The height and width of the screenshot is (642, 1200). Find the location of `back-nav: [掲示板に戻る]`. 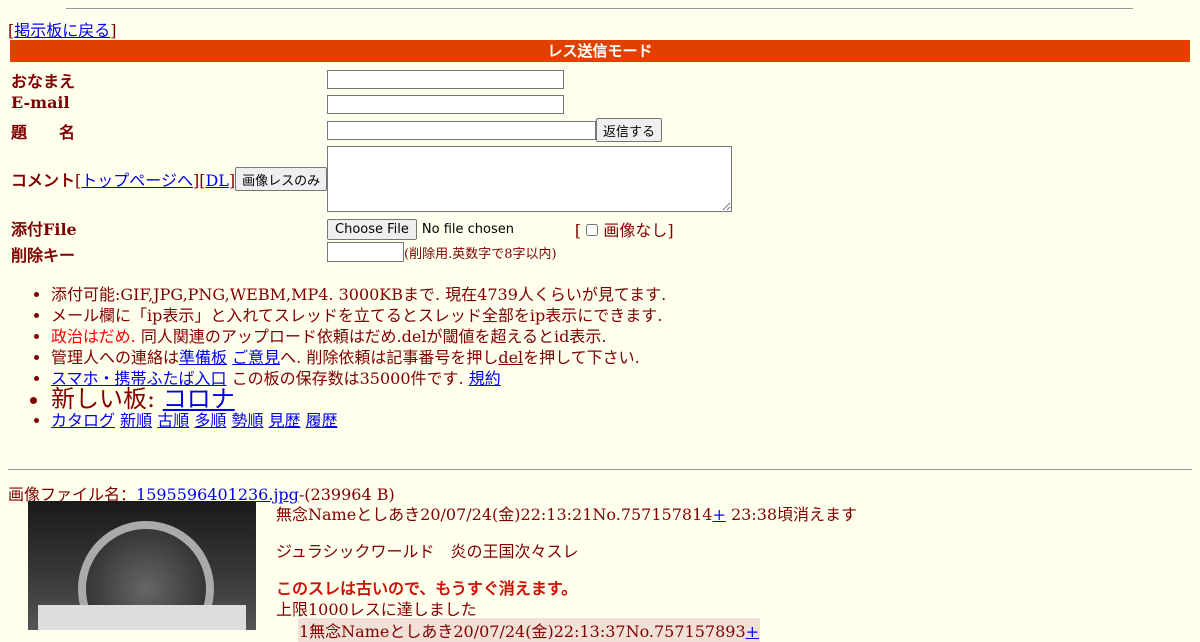

back-nav: [掲示板に戻る] is located at coordinates (62, 30).